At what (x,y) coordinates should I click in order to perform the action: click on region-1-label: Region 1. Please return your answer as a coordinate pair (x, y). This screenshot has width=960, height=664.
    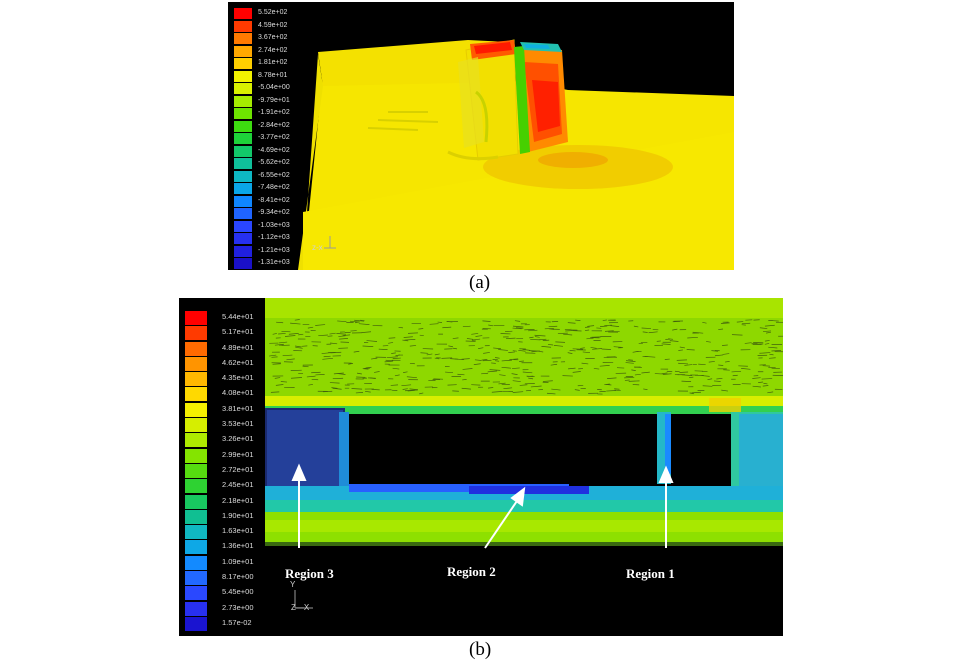
    Looking at the image, I should click on (650, 573).